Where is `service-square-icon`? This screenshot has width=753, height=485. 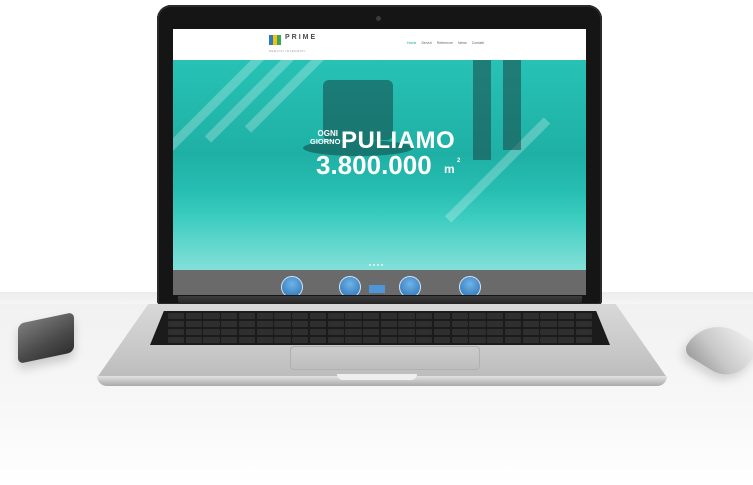
service-square-icon is located at coordinates (377, 289).